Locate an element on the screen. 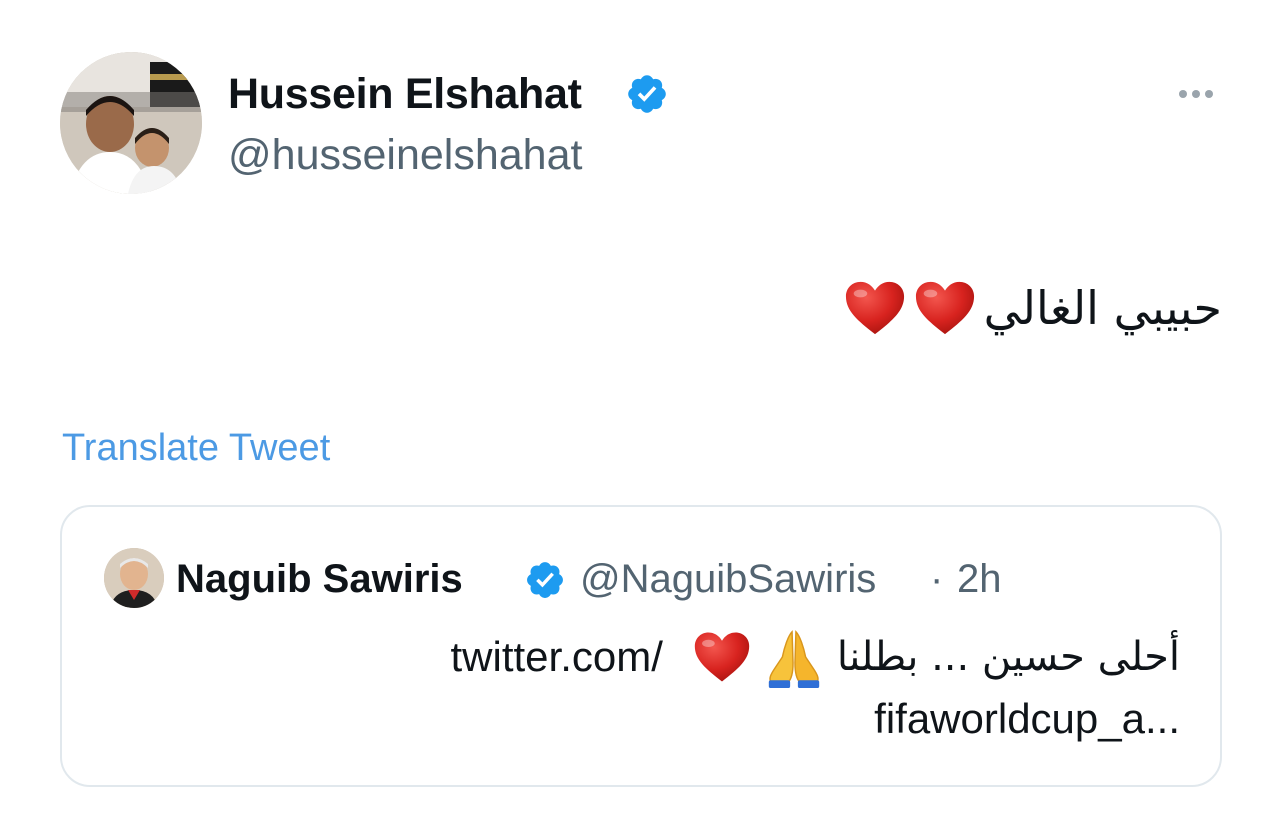 This screenshot has height=832, width=1284. translate-tweet-link: Translate Tweet is located at coordinates (196, 448).